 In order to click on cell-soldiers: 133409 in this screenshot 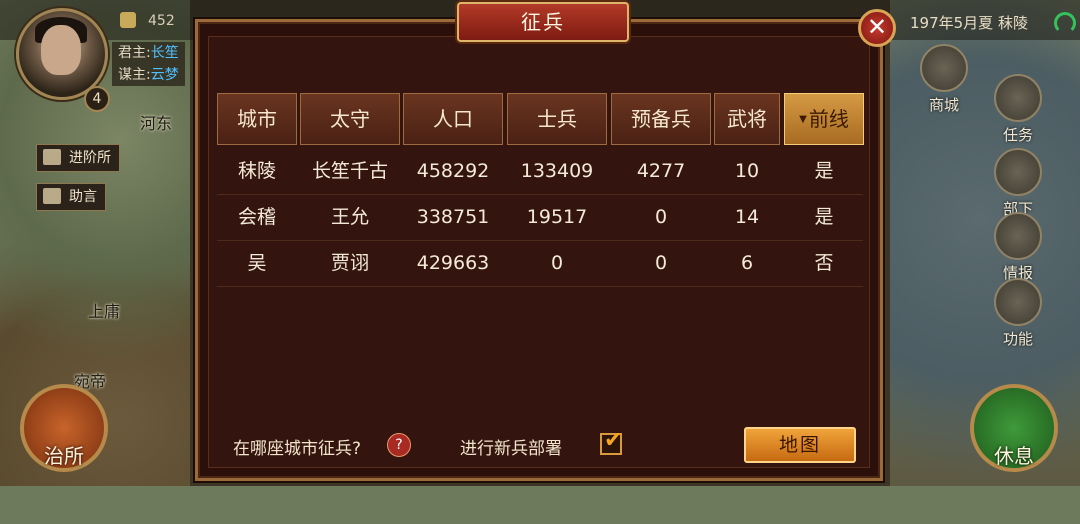, I will do `click(557, 171)`.